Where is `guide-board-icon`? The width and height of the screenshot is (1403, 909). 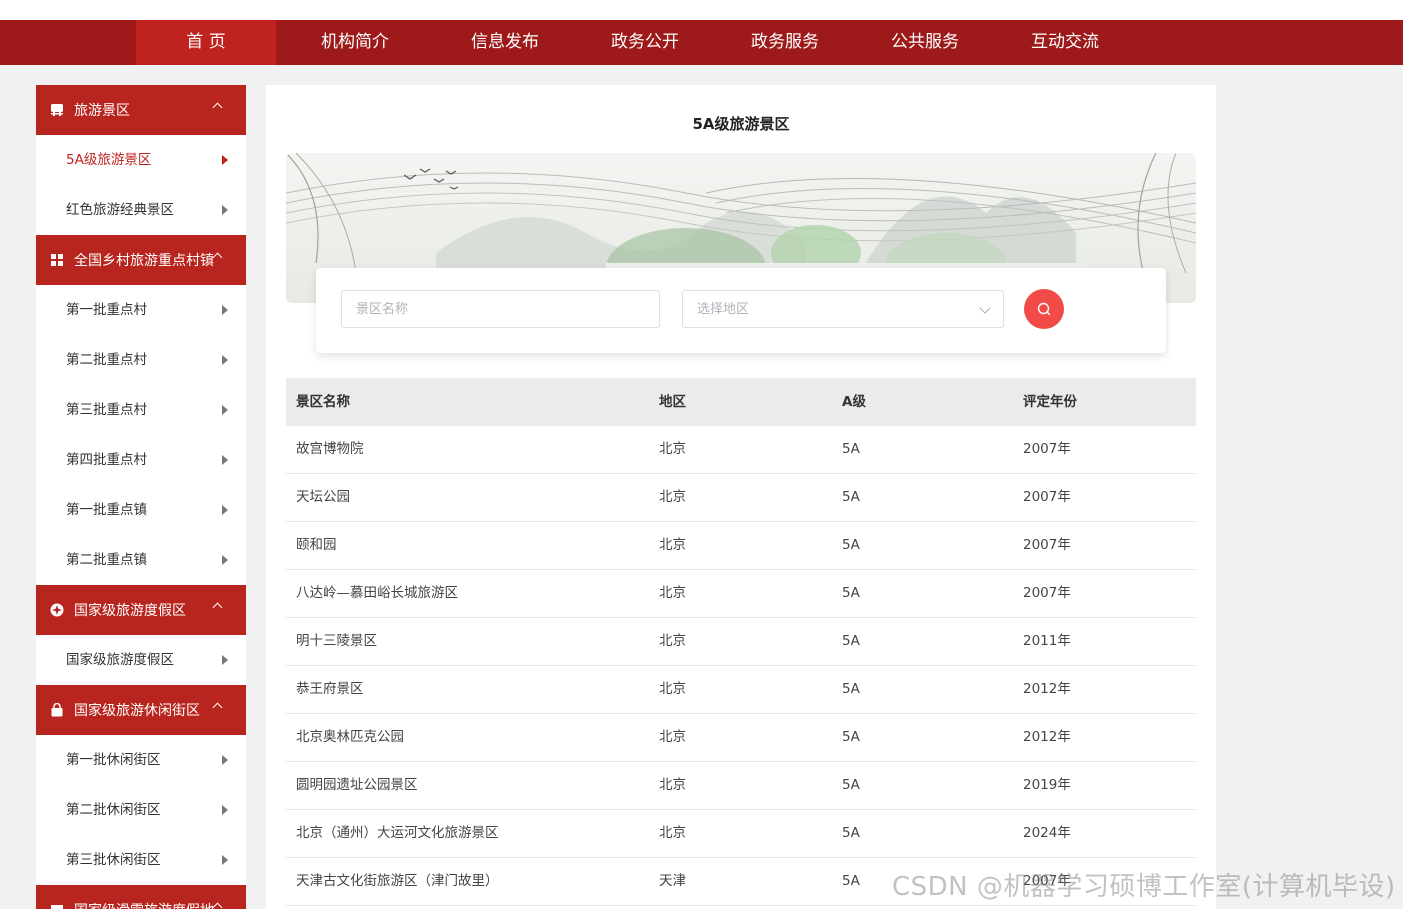 guide-board-icon is located at coordinates (57, 110).